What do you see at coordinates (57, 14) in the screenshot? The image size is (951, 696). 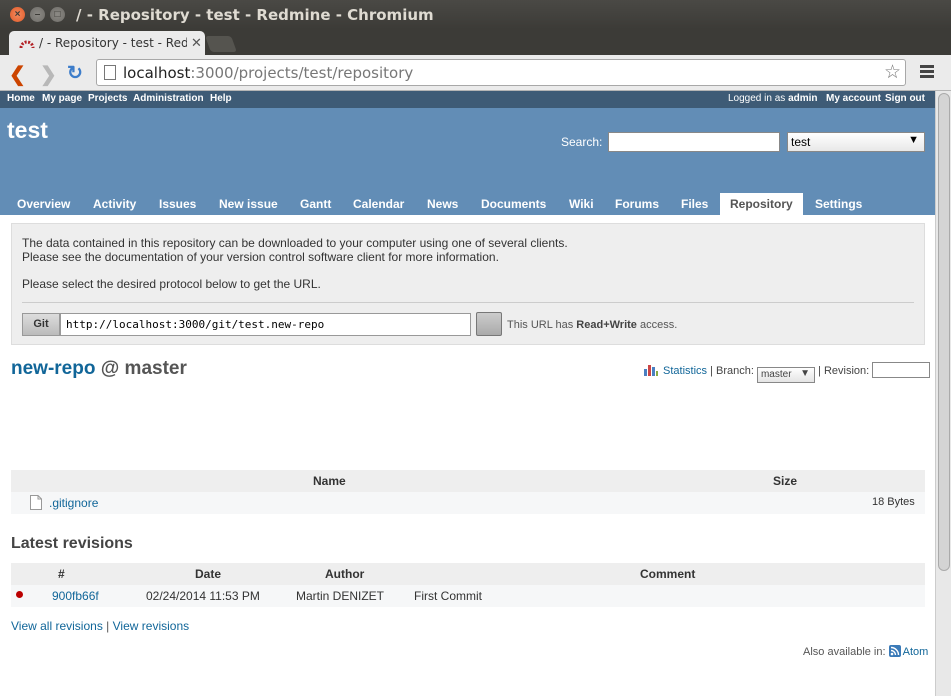 I see `window-maximize-button: □` at bounding box center [57, 14].